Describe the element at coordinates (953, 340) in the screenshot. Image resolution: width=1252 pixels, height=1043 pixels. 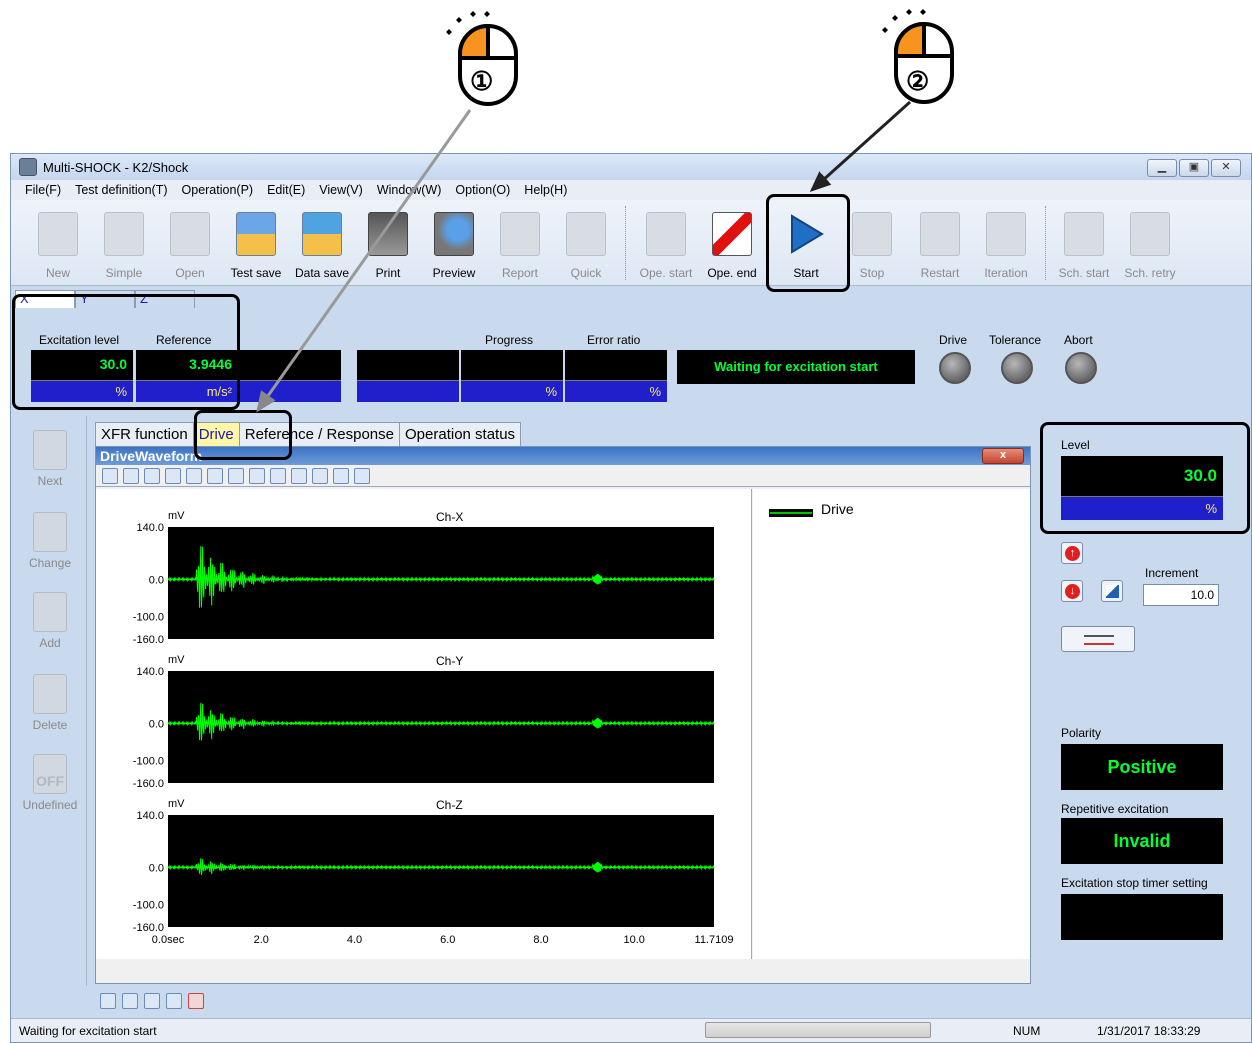
I see `drive-lamp-label: Drive` at that location.